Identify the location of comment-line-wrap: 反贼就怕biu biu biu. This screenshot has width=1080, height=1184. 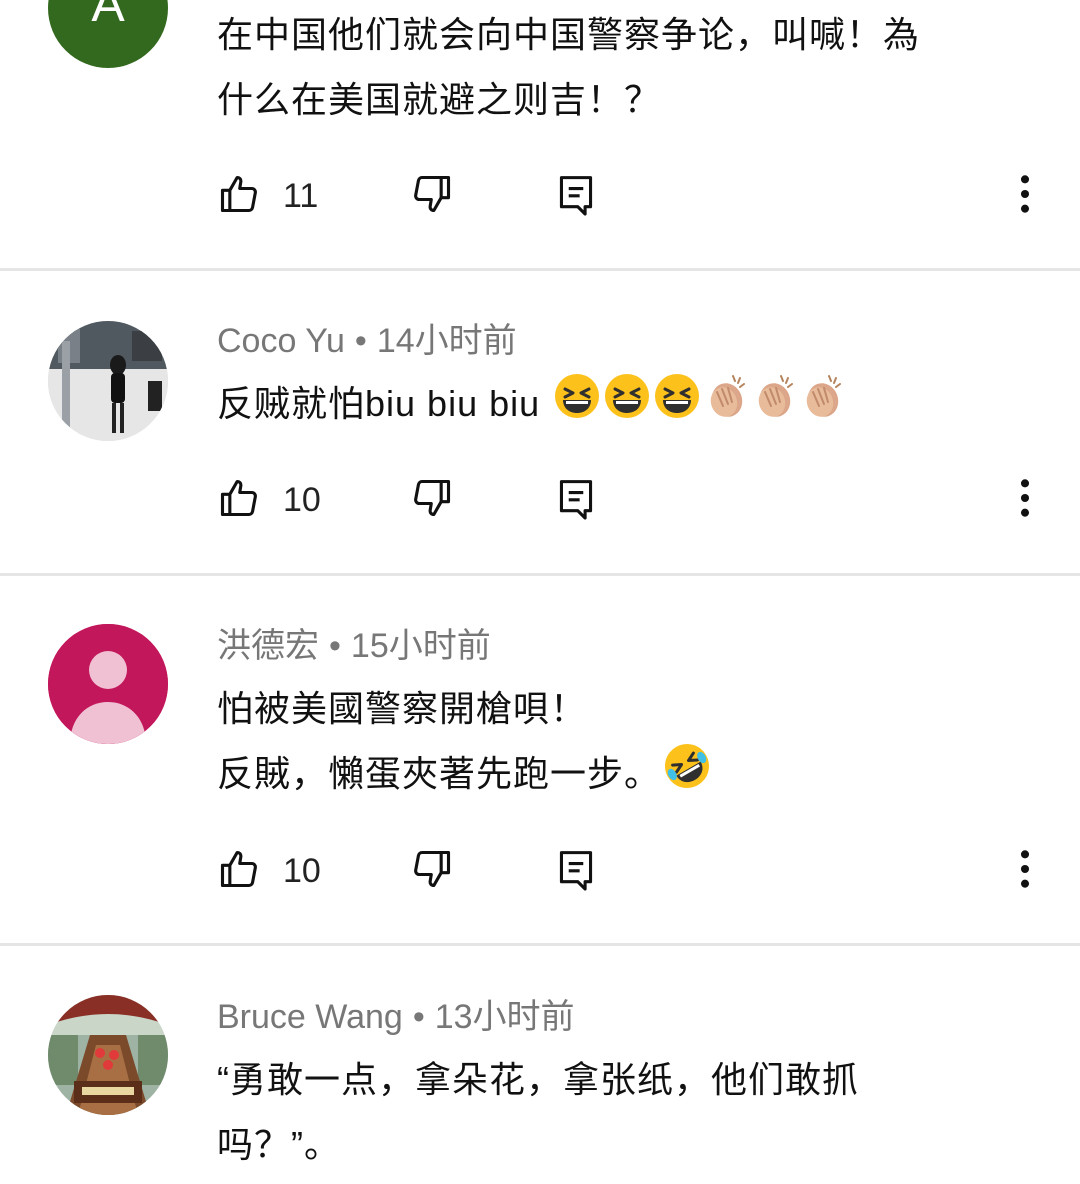
(627, 405).